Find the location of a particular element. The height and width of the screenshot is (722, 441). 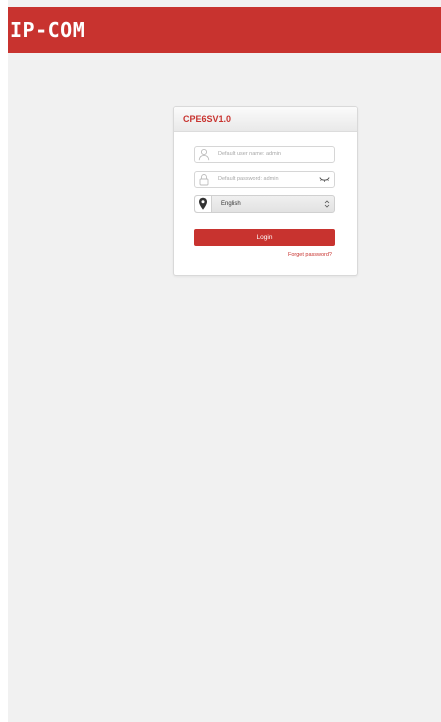

language-icon-box is located at coordinates (203, 204).